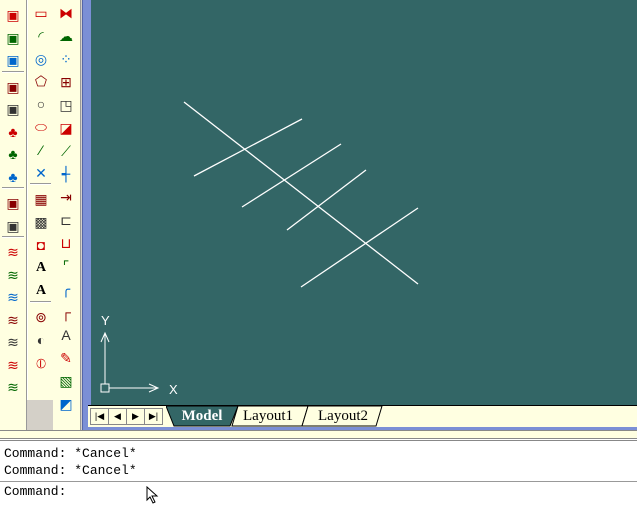 The height and width of the screenshot is (506, 637). Describe the element at coordinates (41, 340) in the screenshot. I see `subtract-icon: ◐` at that location.